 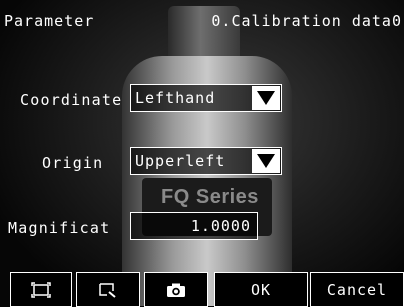 I want to click on ok-label: OK, so click(x=261, y=290).